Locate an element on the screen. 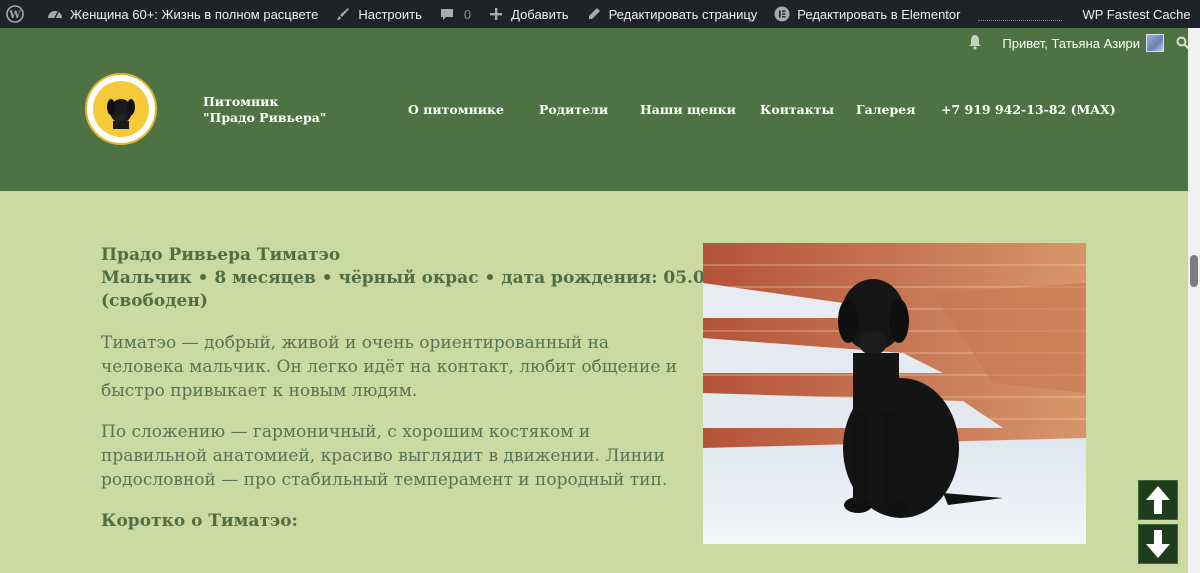 Image resolution: width=1200 pixels, height=573 pixels. header-top-bar: Привет, Татьяна Азири is located at coordinates (1084, 43).